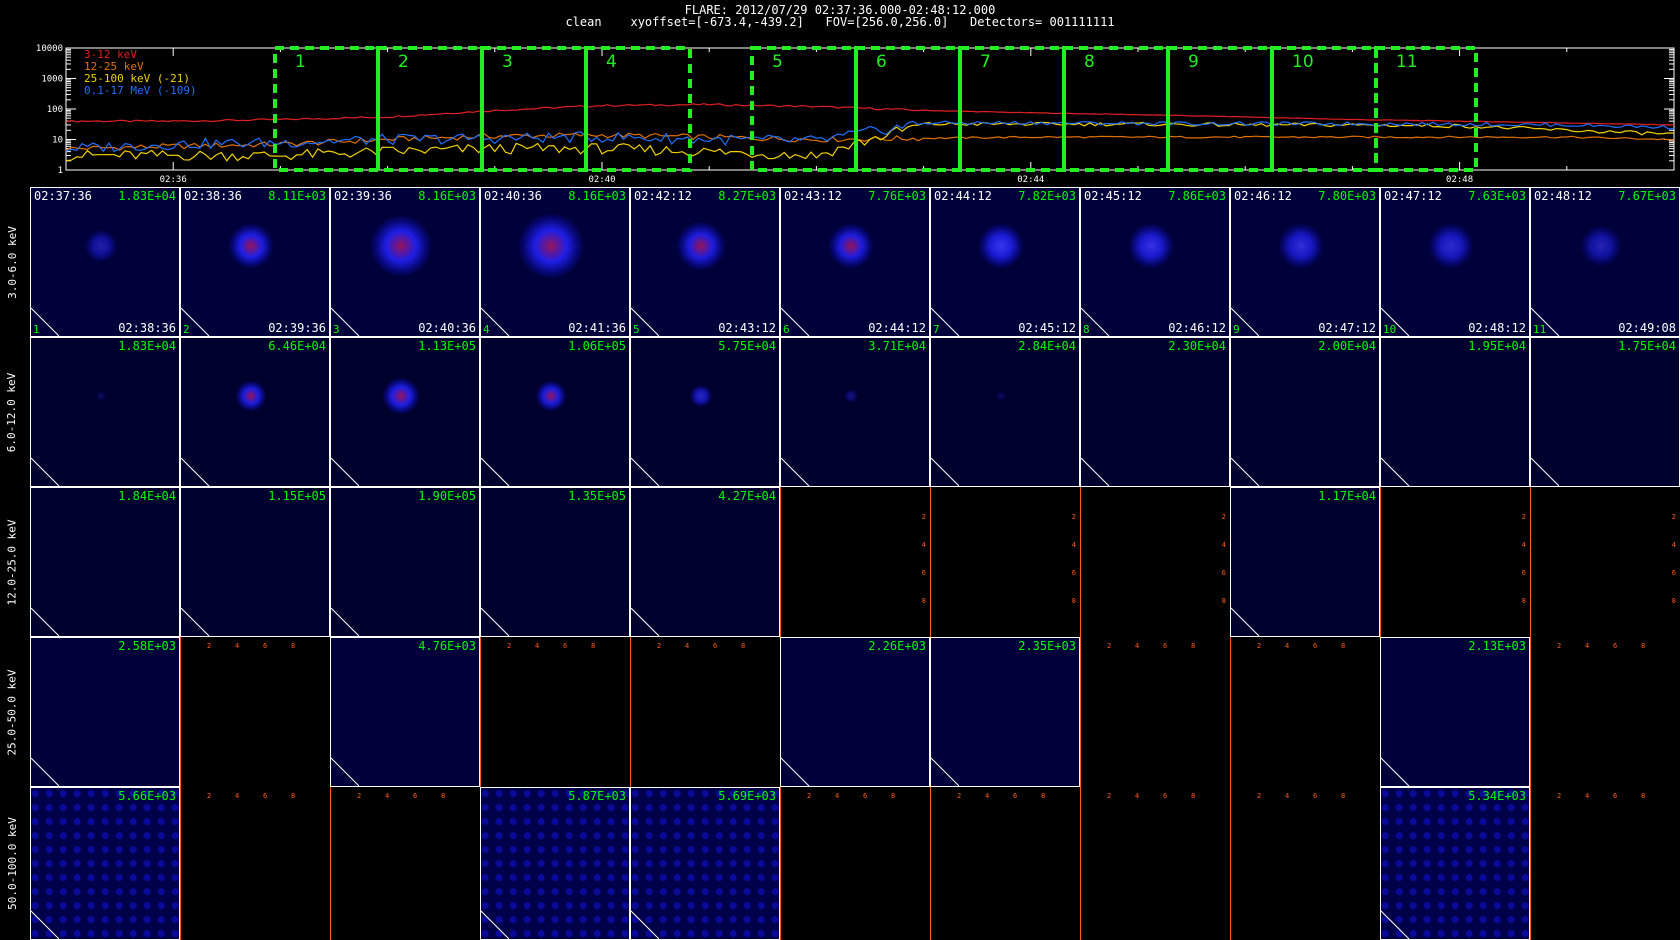 Image resolution: width=1680 pixels, height=940 pixels. Describe the element at coordinates (1005, 712) in the screenshot. I see `image-panel: 2.35E+03` at that location.